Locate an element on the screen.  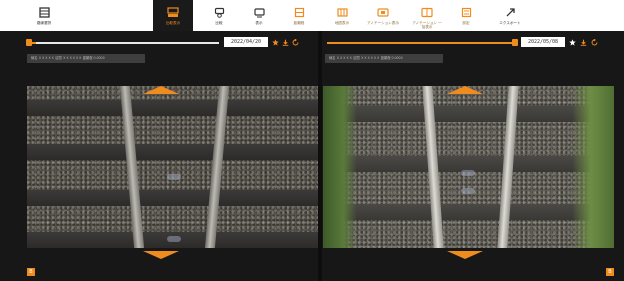
map-icon is located at coordinates (342, 12).